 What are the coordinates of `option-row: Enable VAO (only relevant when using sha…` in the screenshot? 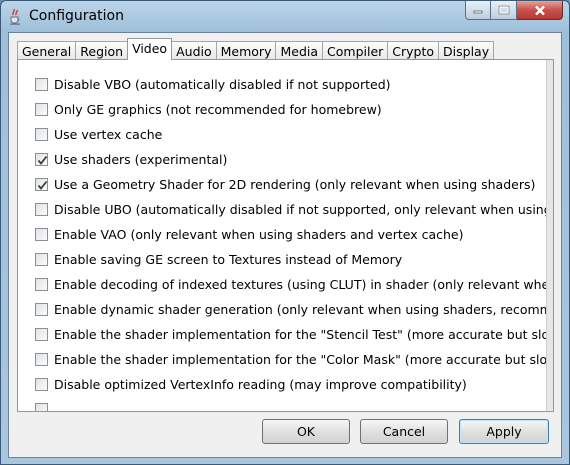 It's located at (293, 236).